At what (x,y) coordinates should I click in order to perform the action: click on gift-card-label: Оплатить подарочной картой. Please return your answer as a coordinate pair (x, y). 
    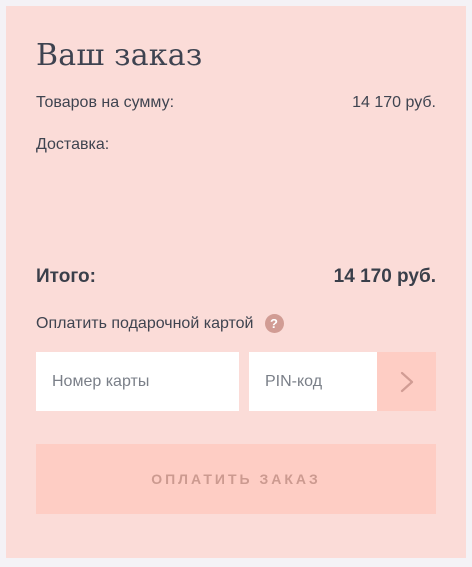
    Looking at the image, I should click on (145, 323).